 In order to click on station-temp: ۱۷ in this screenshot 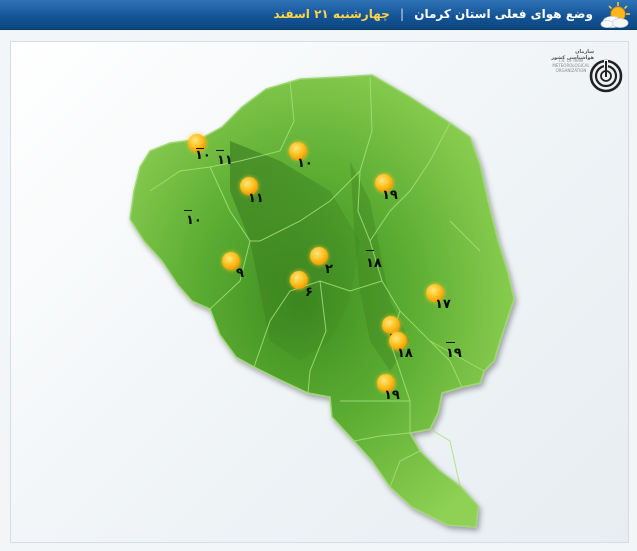, I will do `click(443, 304)`.